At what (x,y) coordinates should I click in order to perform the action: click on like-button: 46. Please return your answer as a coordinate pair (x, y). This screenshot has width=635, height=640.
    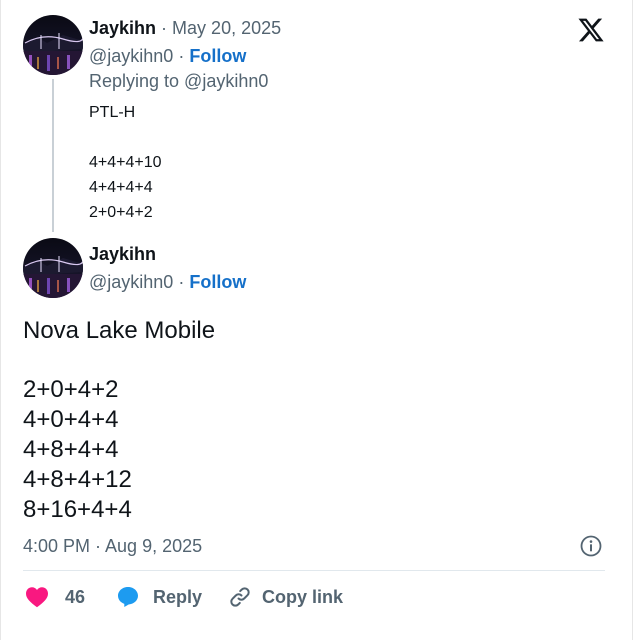
    Looking at the image, I should click on (55, 597).